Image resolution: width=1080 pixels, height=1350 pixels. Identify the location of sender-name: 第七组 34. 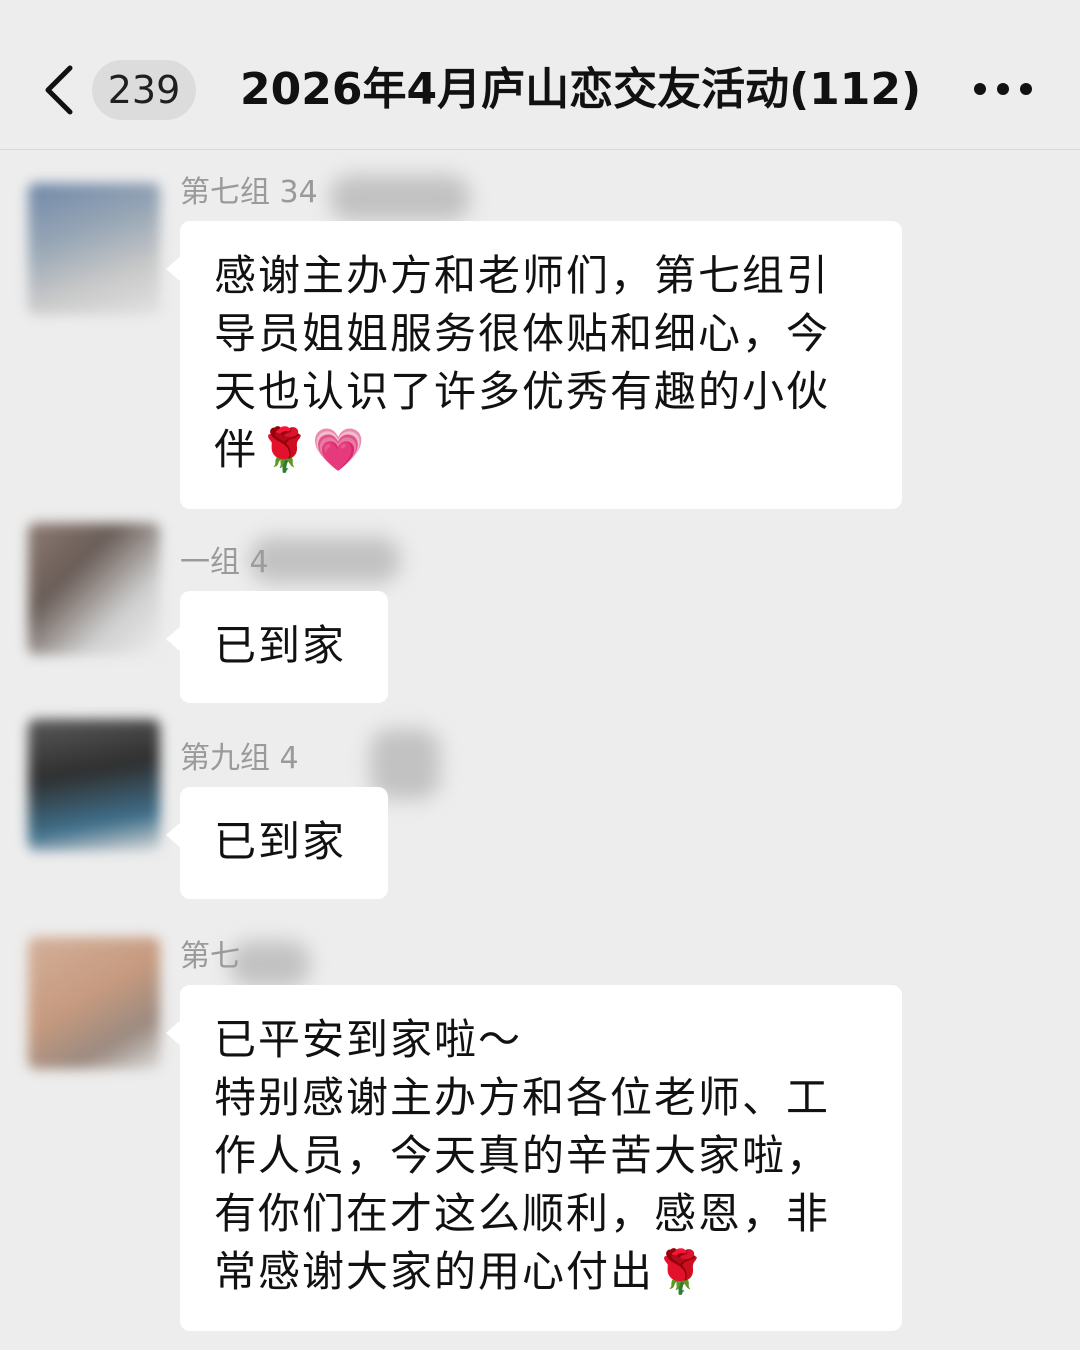
(249, 192).